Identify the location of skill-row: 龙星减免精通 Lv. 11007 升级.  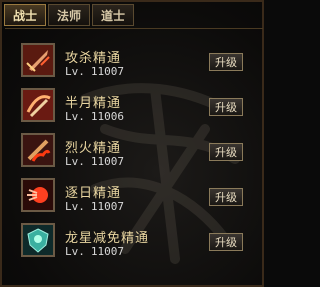
(136, 245).